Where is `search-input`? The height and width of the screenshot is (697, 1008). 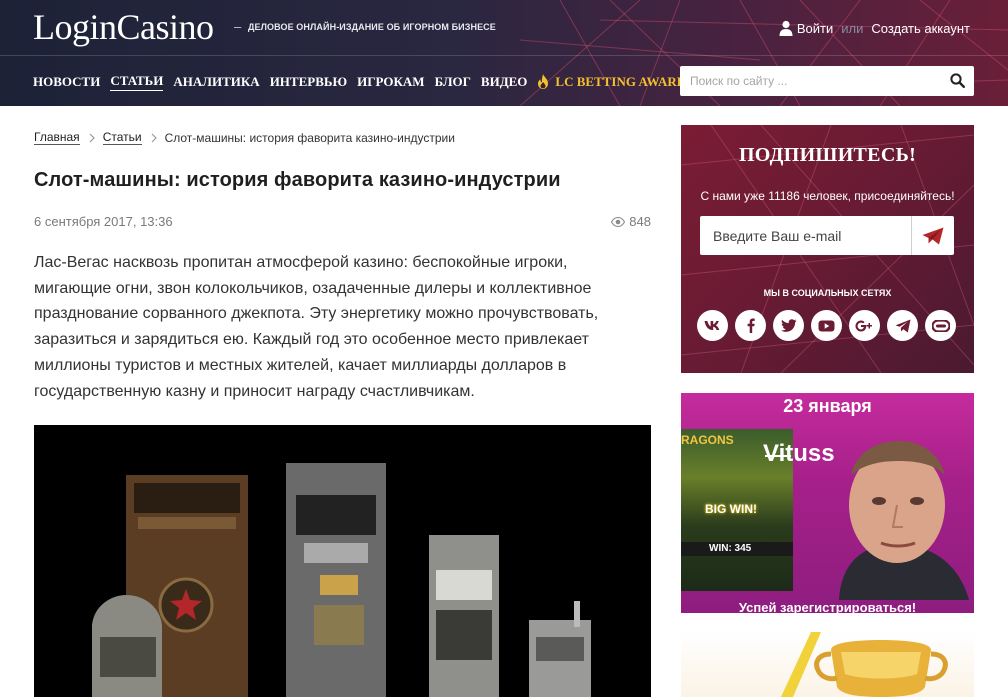
search-input is located at coordinates (812, 81).